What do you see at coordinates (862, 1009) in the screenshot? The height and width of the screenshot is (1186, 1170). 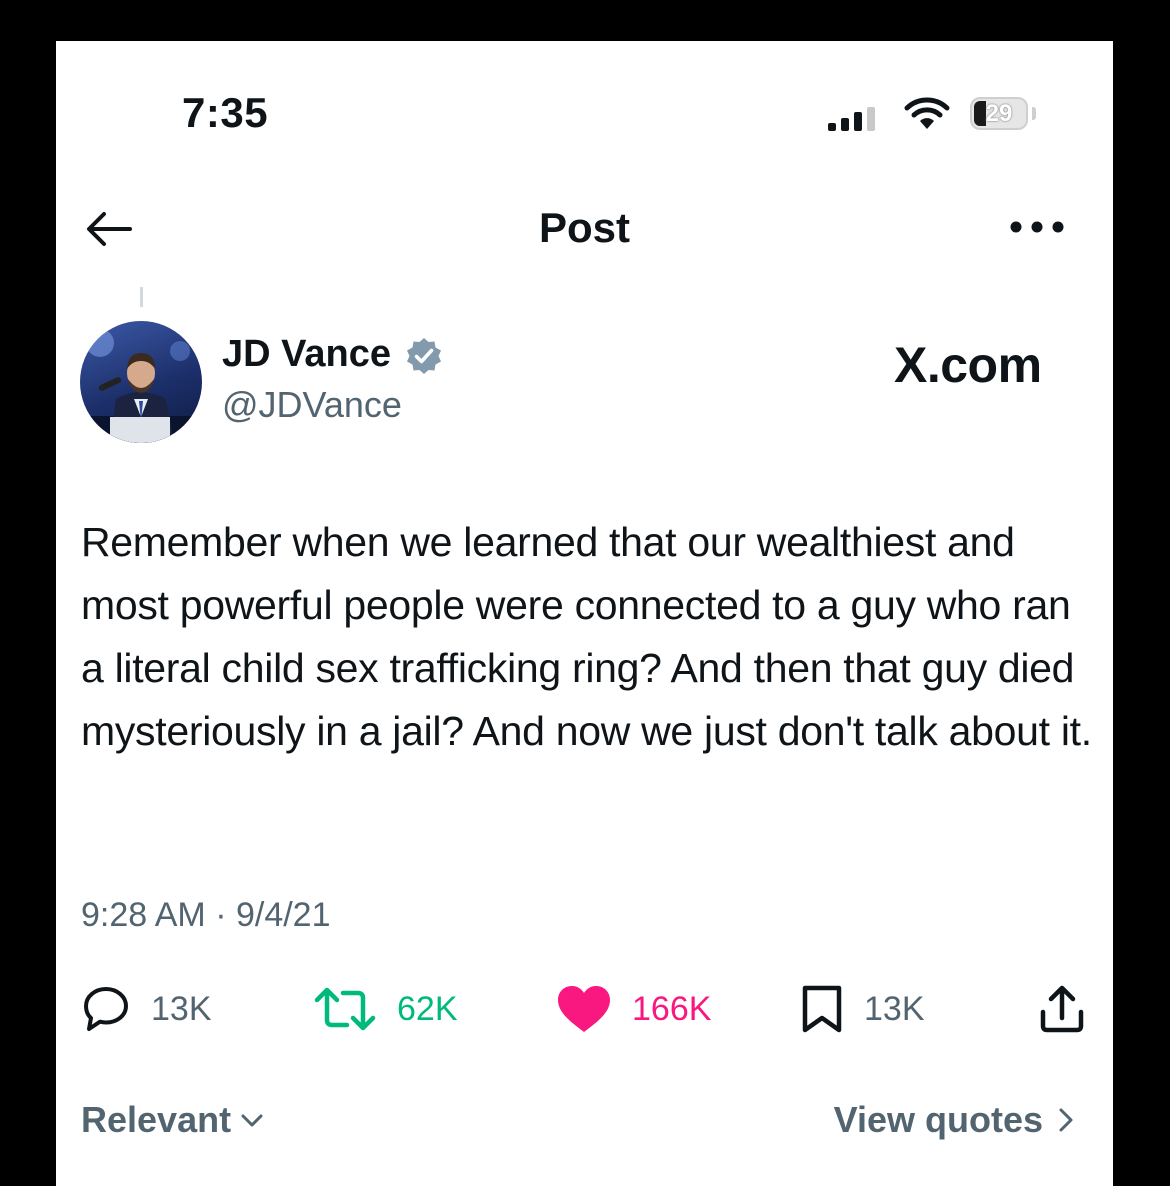 I see `bookmark-button: 13K` at bounding box center [862, 1009].